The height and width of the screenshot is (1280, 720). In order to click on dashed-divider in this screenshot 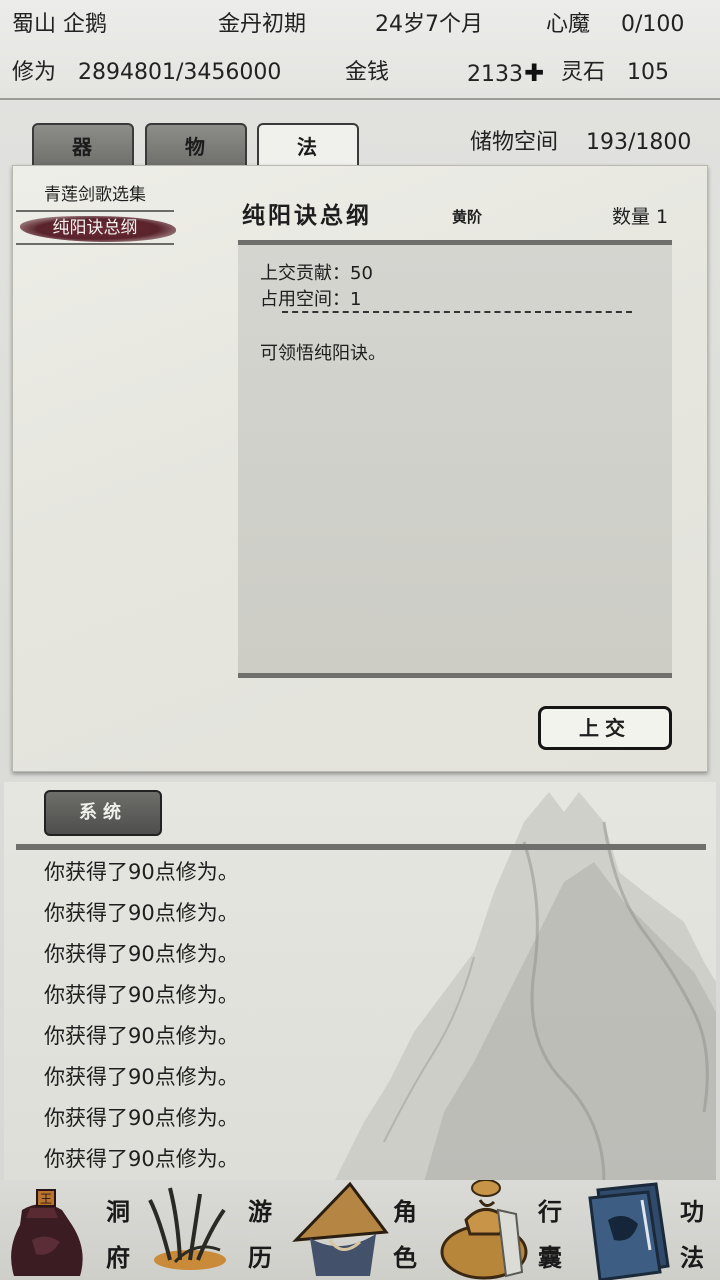, I will do `click(457, 312)`.